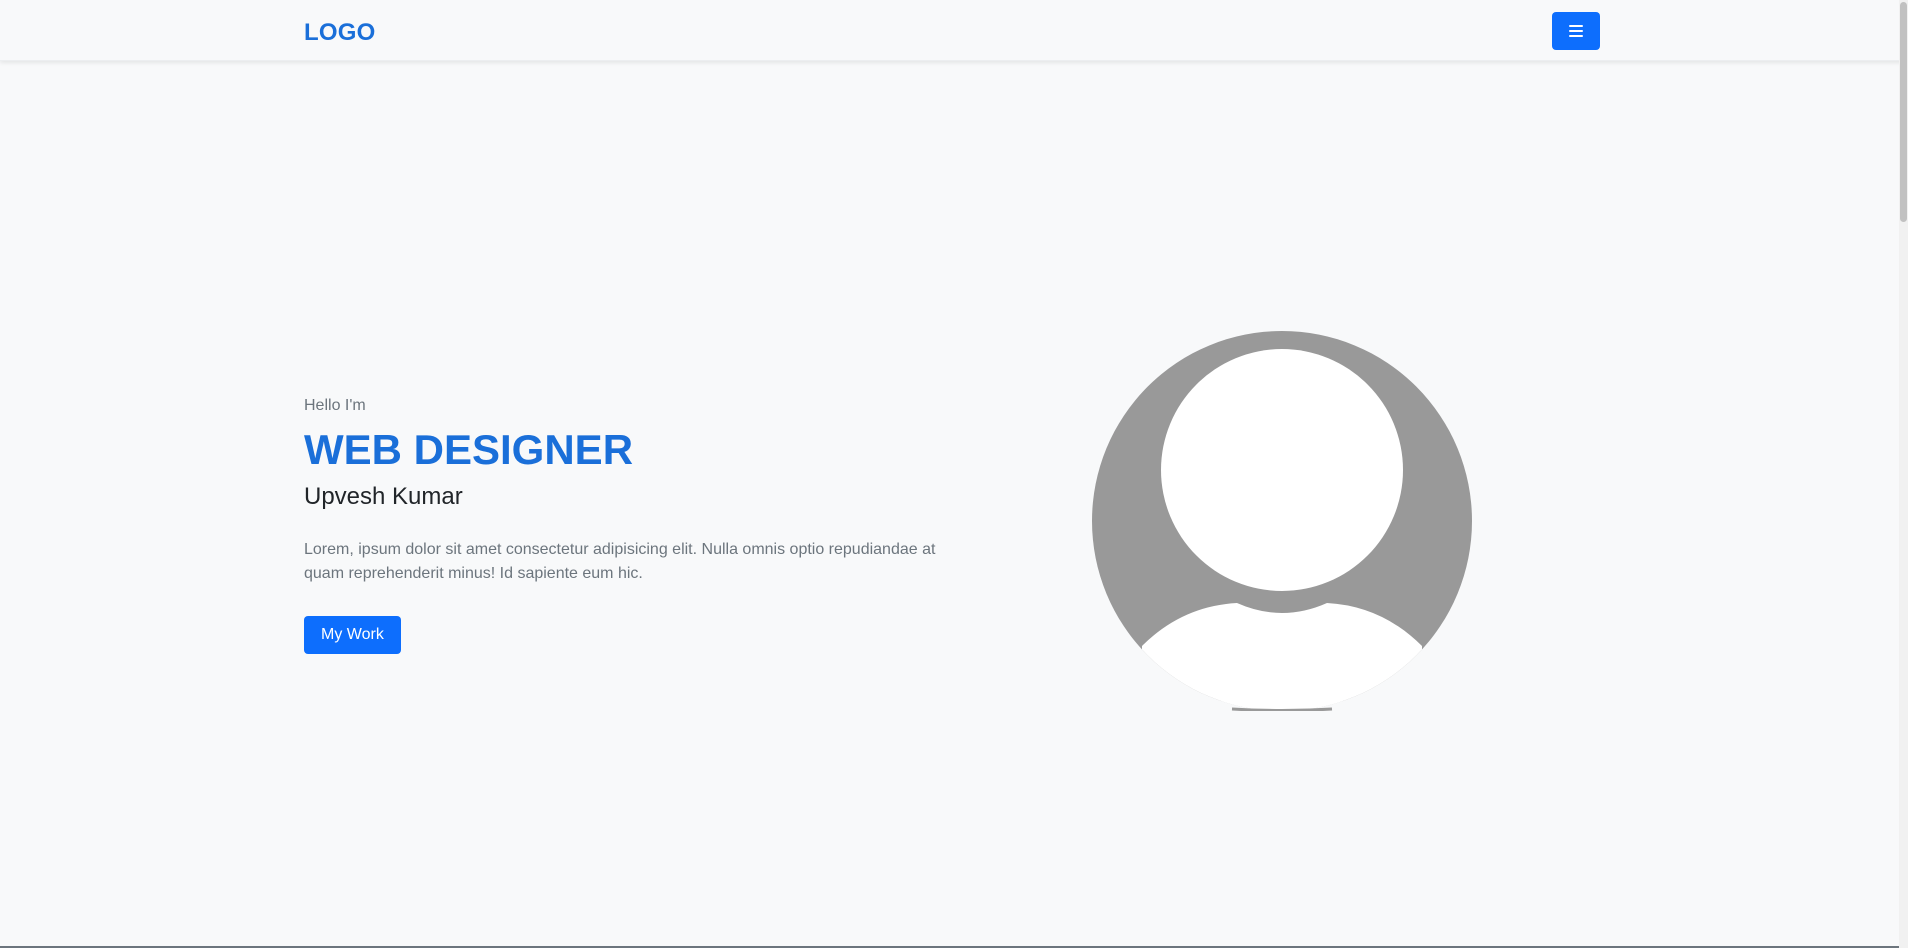  I want to click on menu-toggle-button, so click(1576, 31).